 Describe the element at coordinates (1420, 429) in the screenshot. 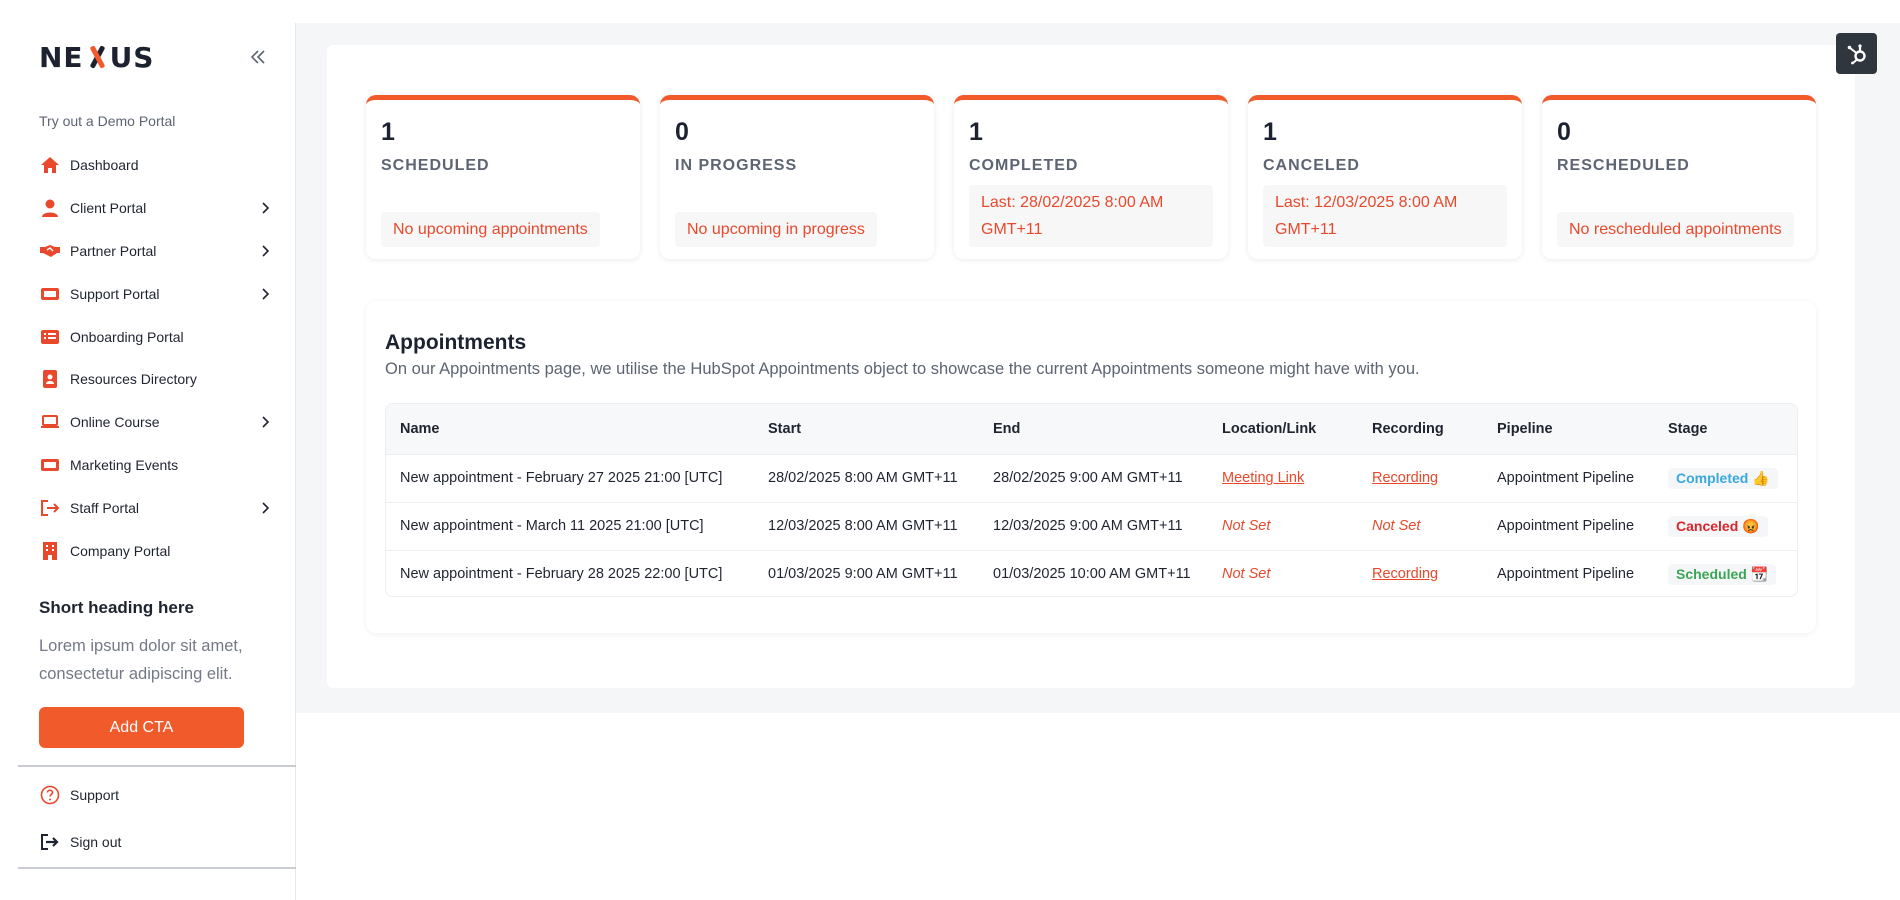

I see `column-header: Recording` at that location.